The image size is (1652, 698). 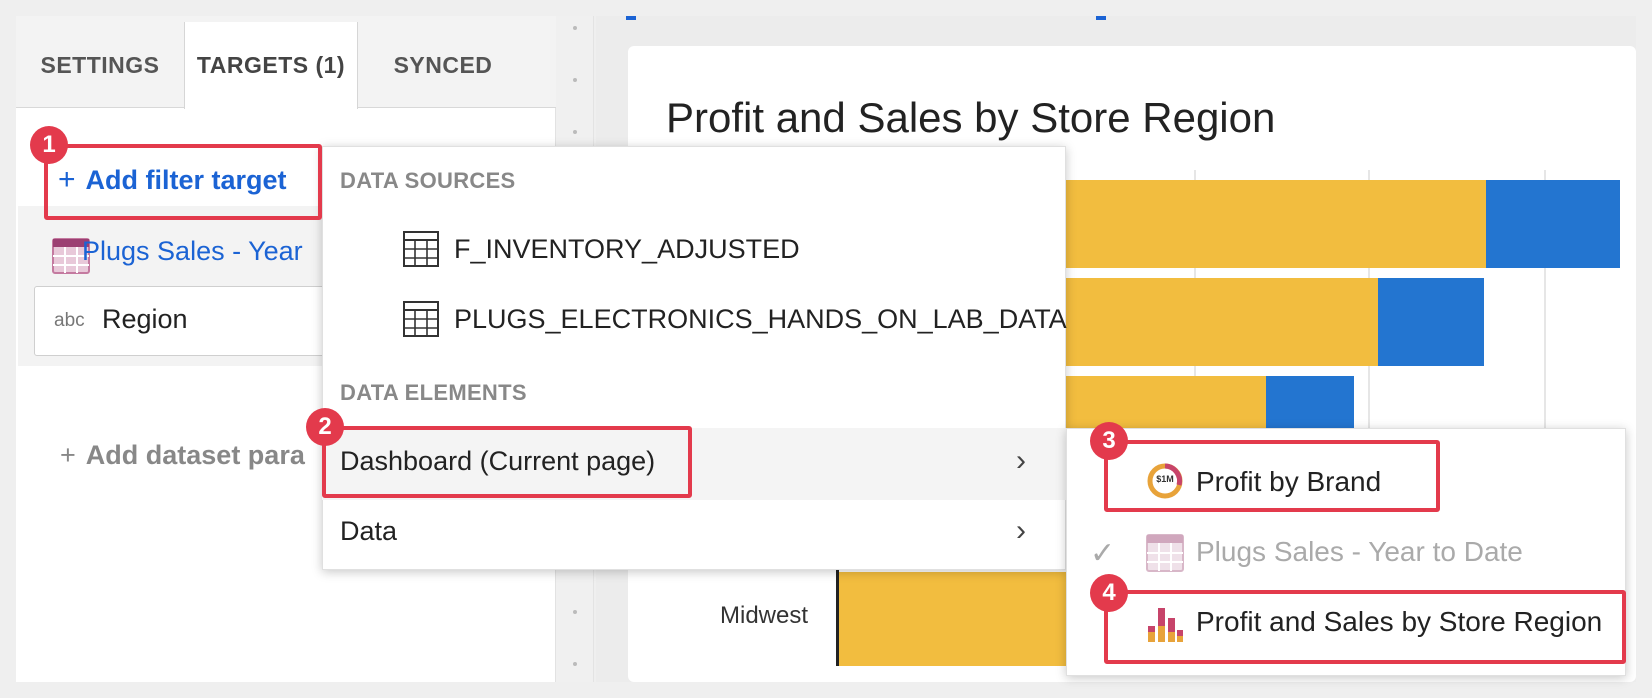 I want to click on tab-bar: SETTINGS TARGETS (1) SYNCED, so click(x=286, y=62).